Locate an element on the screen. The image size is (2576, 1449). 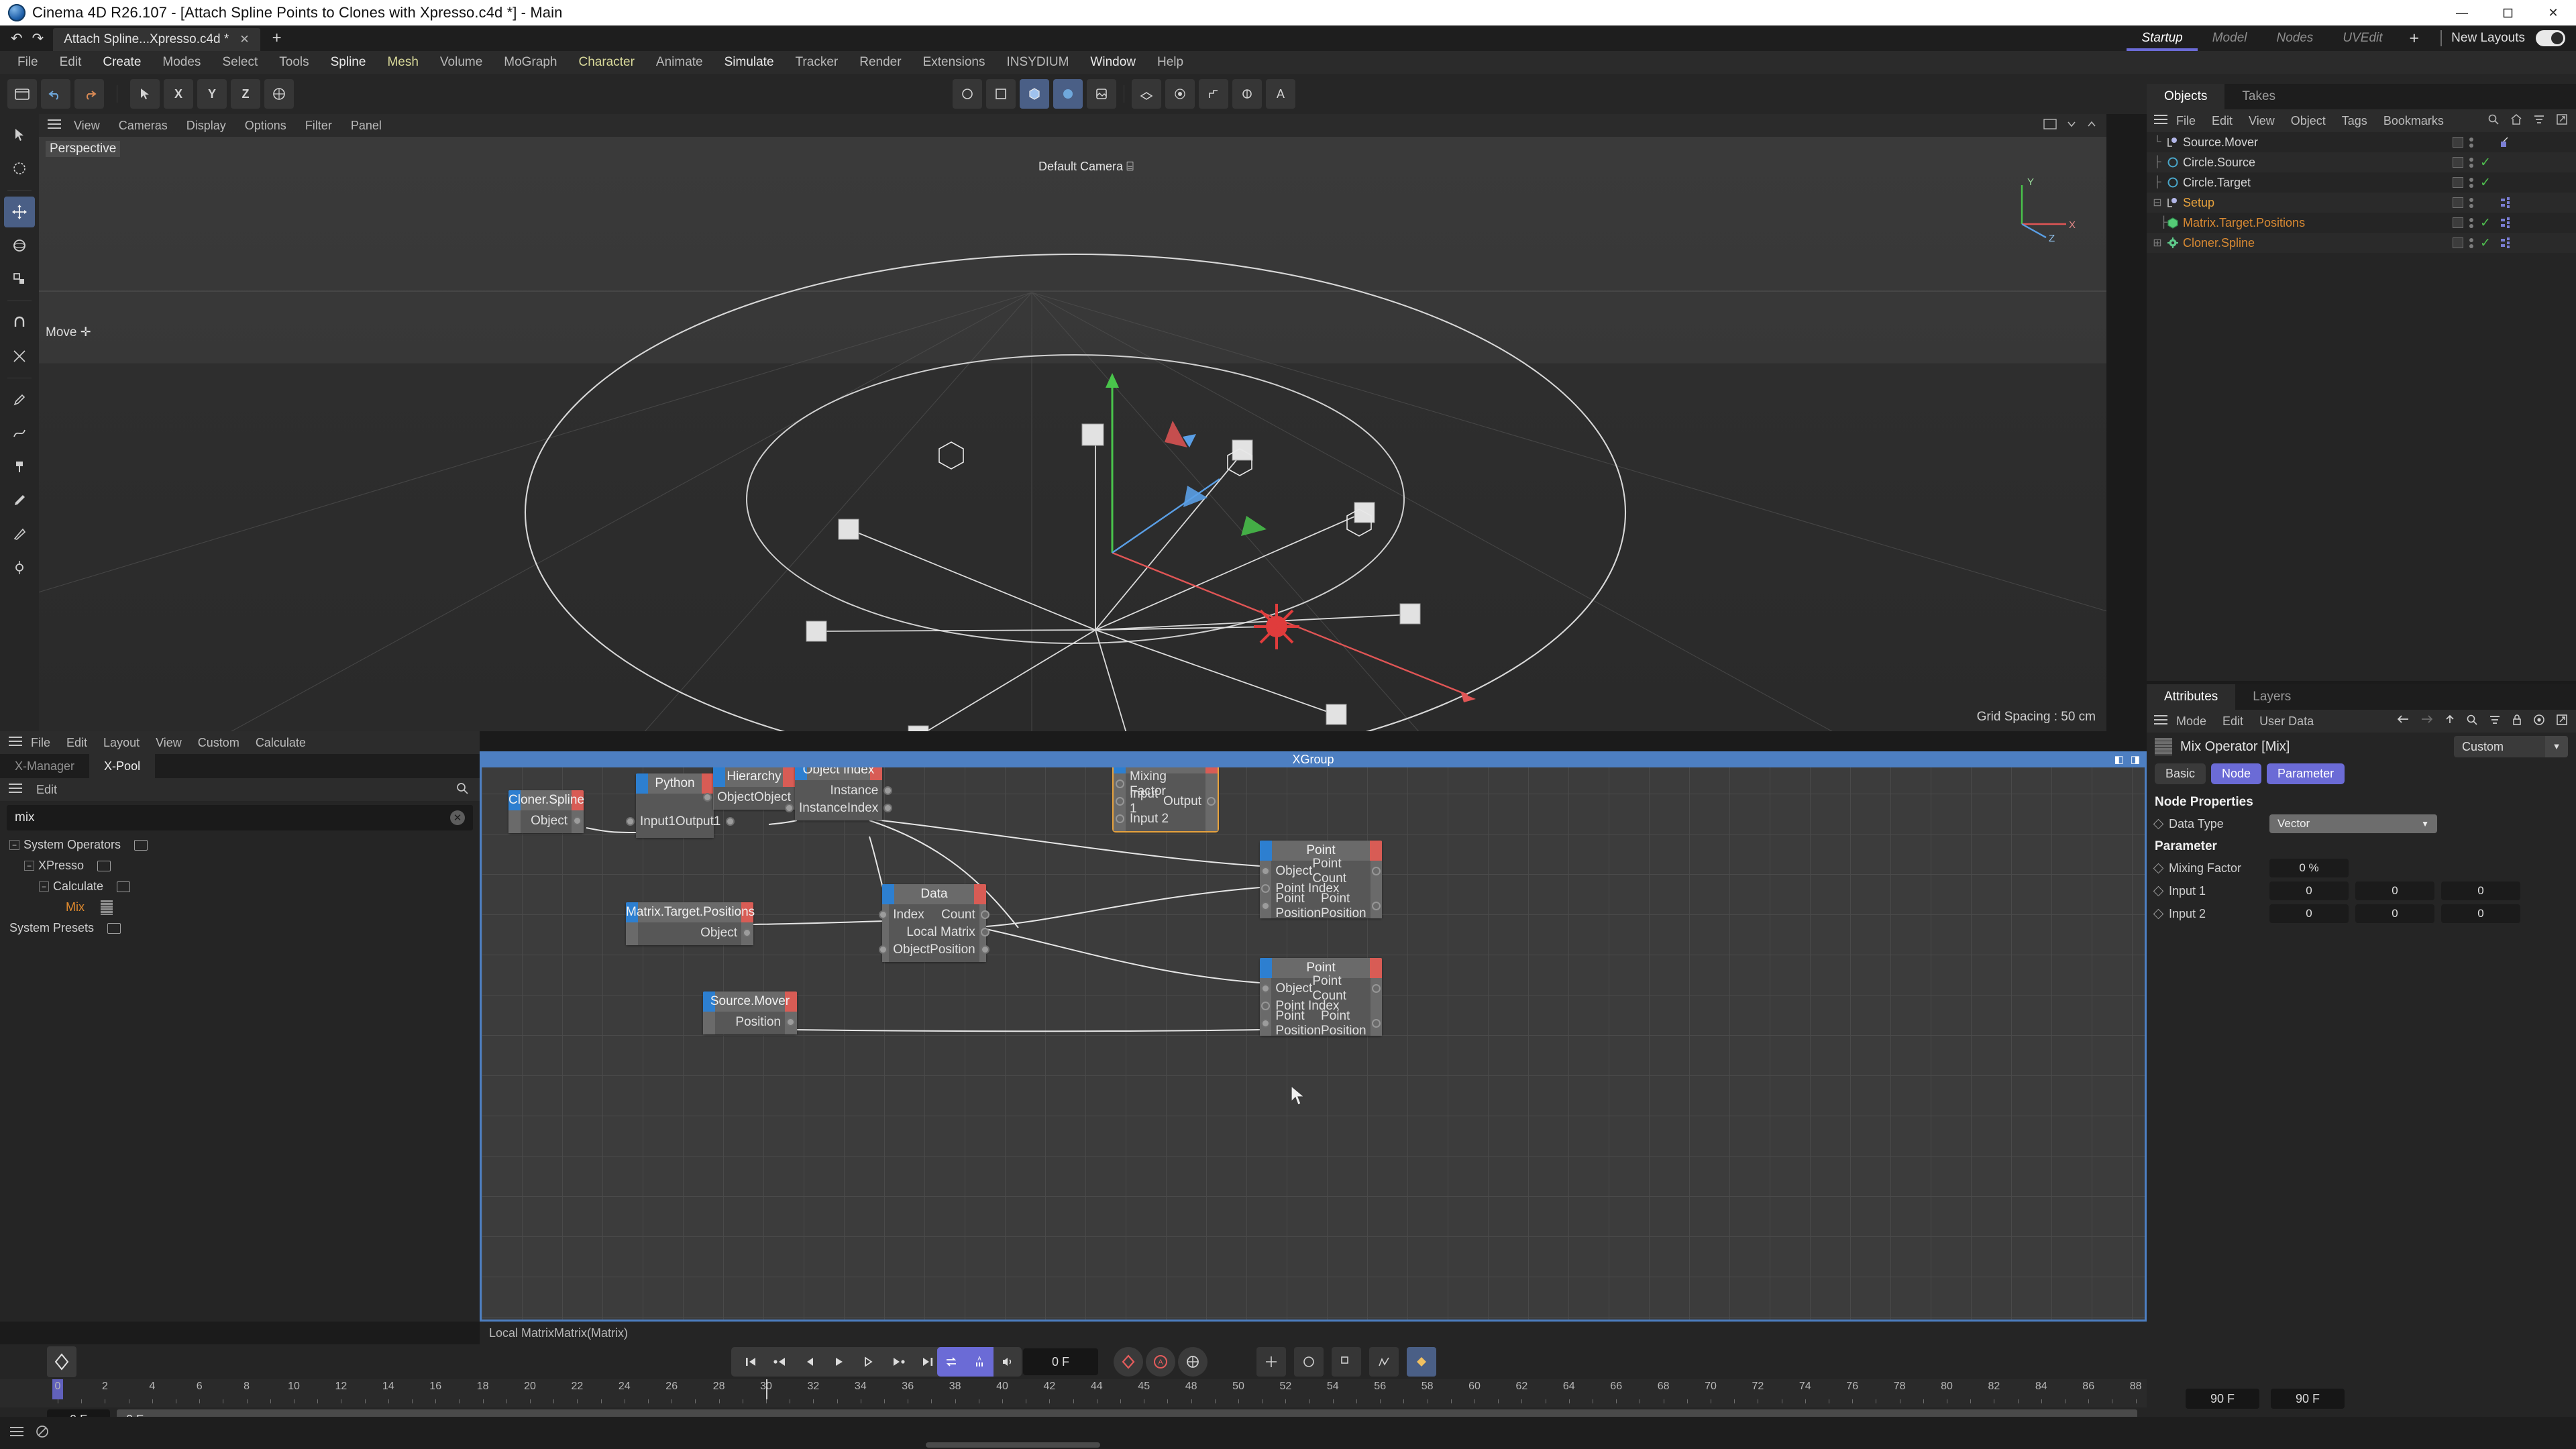
xmenu-calculate: Calculate is located at coordinates (281, 743).